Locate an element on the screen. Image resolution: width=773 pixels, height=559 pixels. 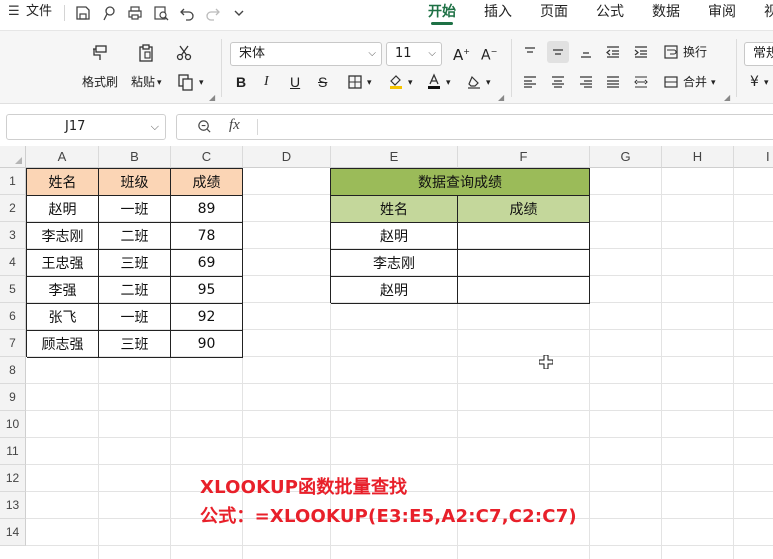
clipboard-launcher-icon: ◢ is located at coordinates (212, 97).